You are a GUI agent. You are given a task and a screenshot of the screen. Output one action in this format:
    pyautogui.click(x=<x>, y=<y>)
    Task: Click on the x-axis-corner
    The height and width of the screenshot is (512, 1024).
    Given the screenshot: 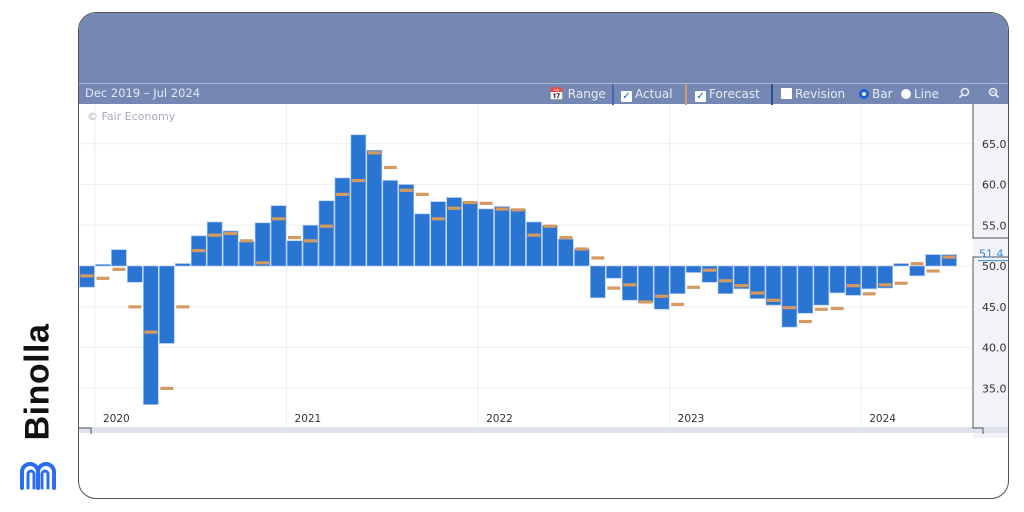 What is the action you would take?
    pyautogui.click(x=85, y=430)
    